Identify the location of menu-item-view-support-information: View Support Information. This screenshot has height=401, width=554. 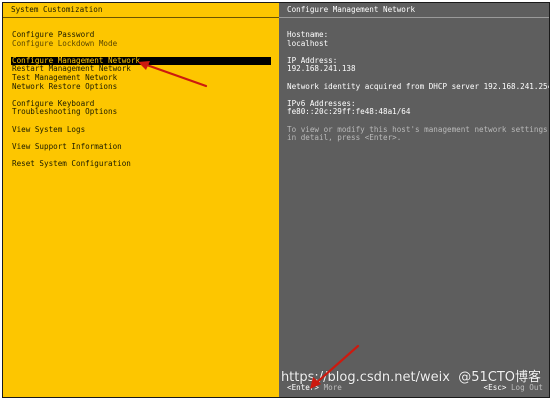
(141, 147).